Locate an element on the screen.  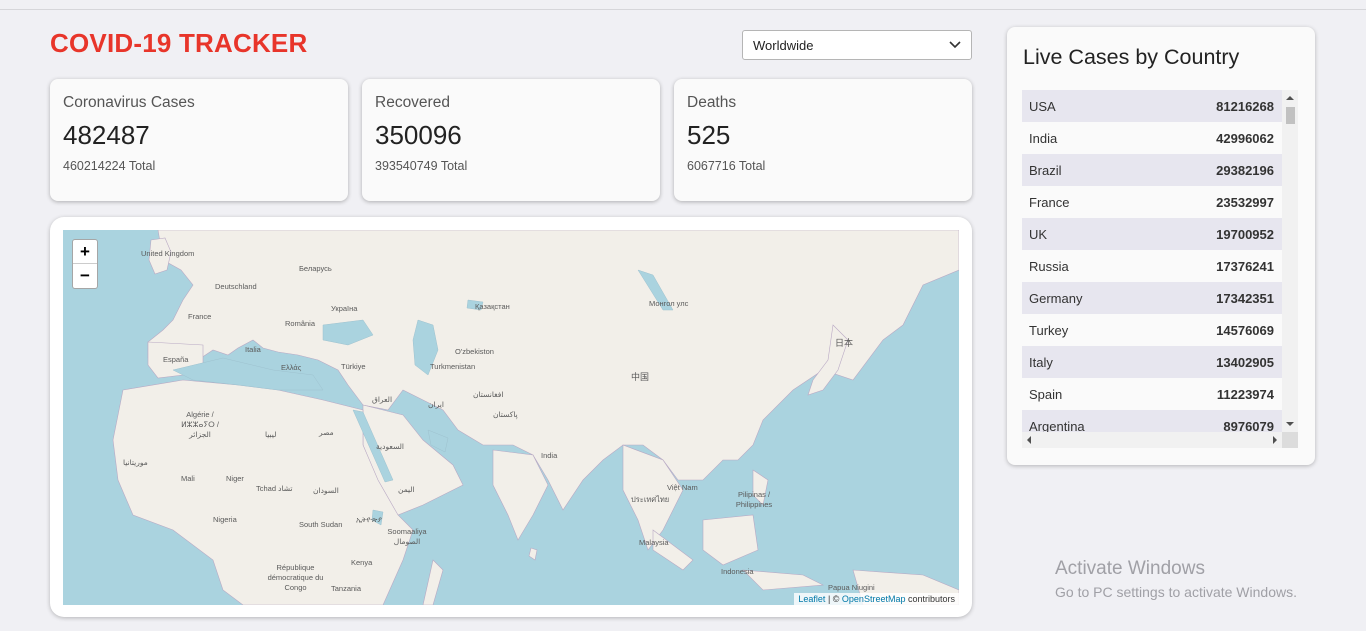
card-title: Deaths is located at coordinates (712, 102).